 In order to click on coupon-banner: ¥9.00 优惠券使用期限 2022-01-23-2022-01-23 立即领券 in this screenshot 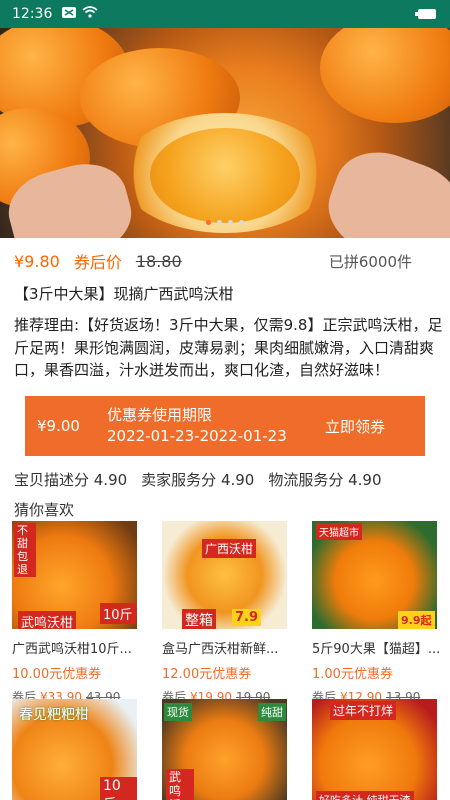, I will do `click(225, 426)`.